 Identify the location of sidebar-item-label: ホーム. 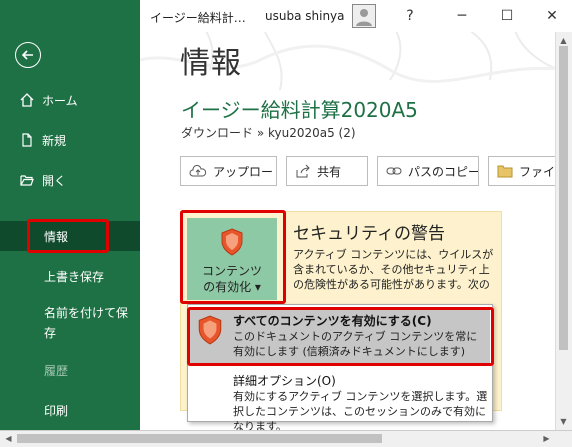
(60, 100).